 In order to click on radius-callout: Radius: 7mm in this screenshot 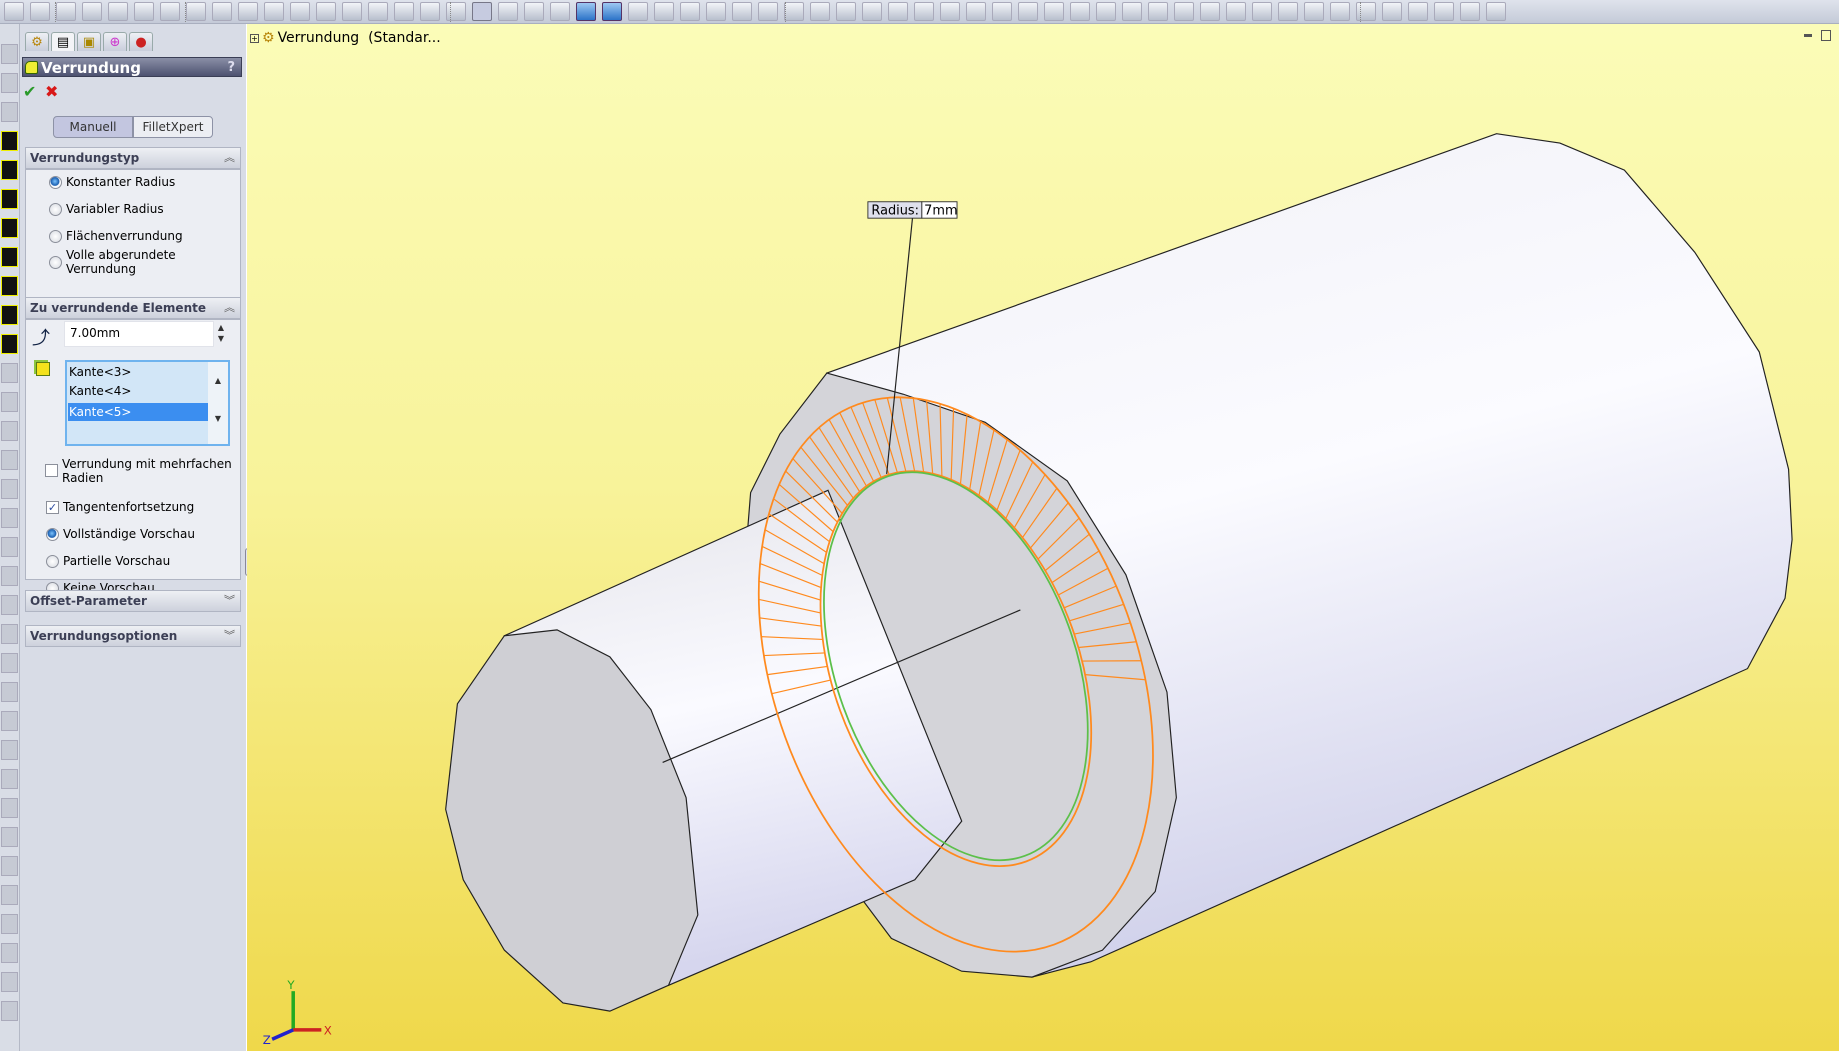, I will do `click(912, 210)`.